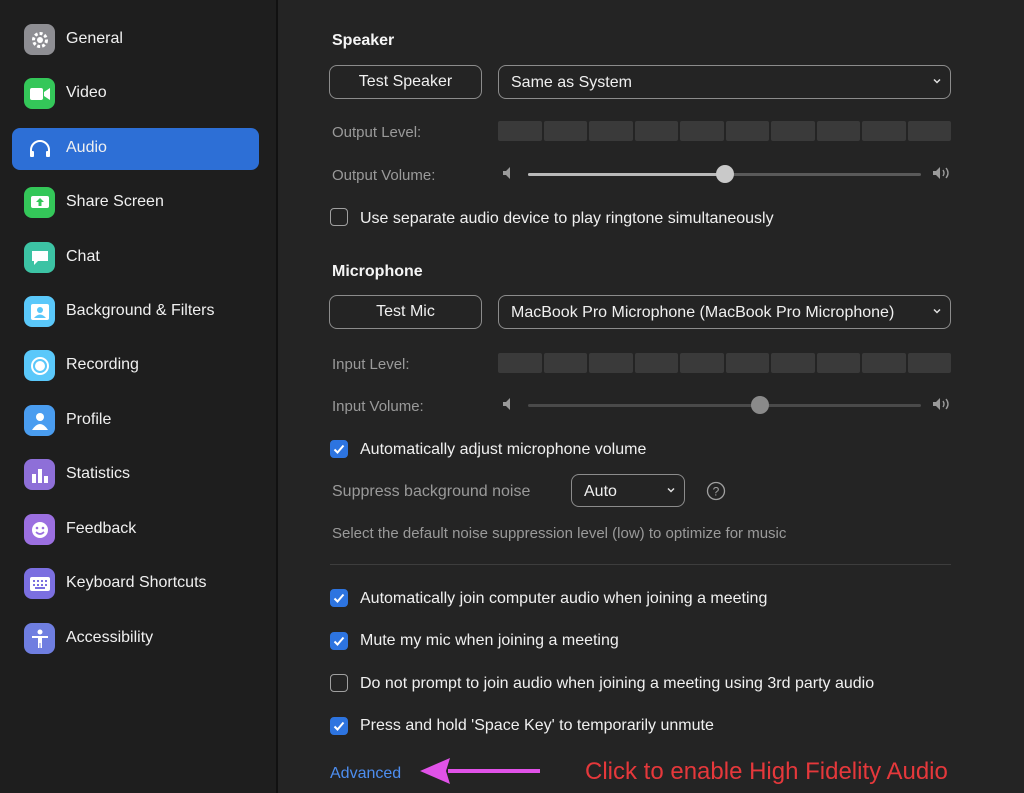 The height and width of the screenshot is (793, 1024). I want to click on sidebar-item-keyboard-shortcuts: Keyboard Shortcuts, so click(135, 584).